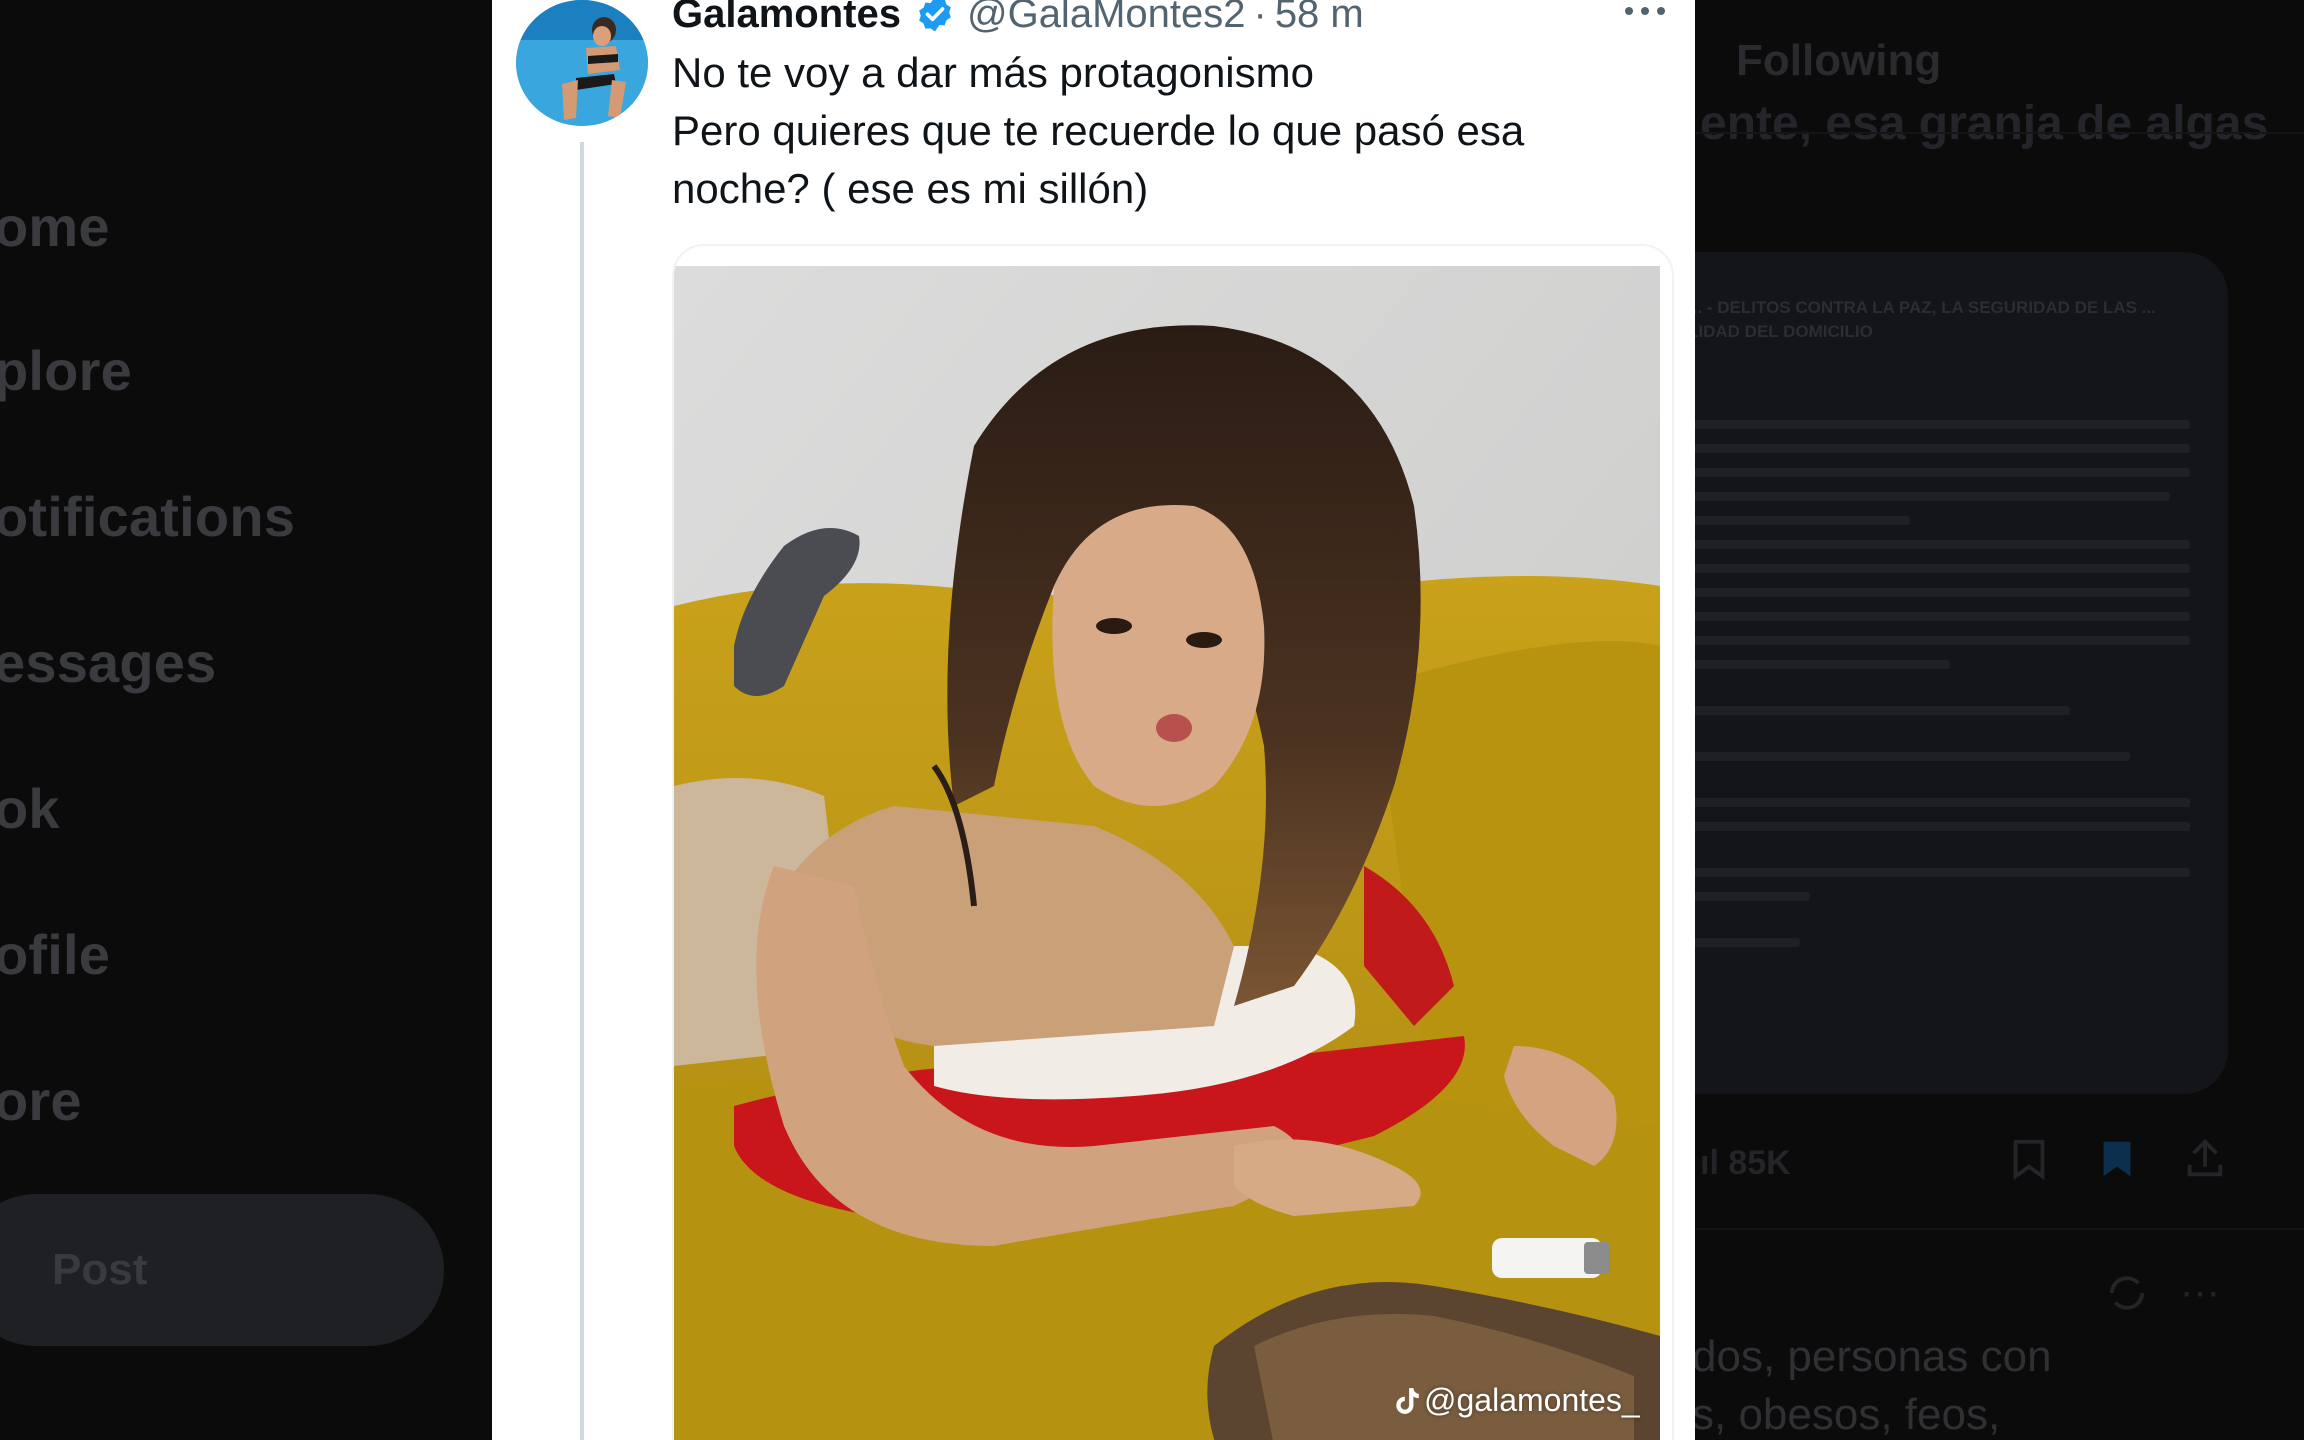 The image size is (2304, 1440). What do you see at coordinates (2127, 1293) in the screenshot?
I see `repost-icon` at bounding box center [2127, 1293].